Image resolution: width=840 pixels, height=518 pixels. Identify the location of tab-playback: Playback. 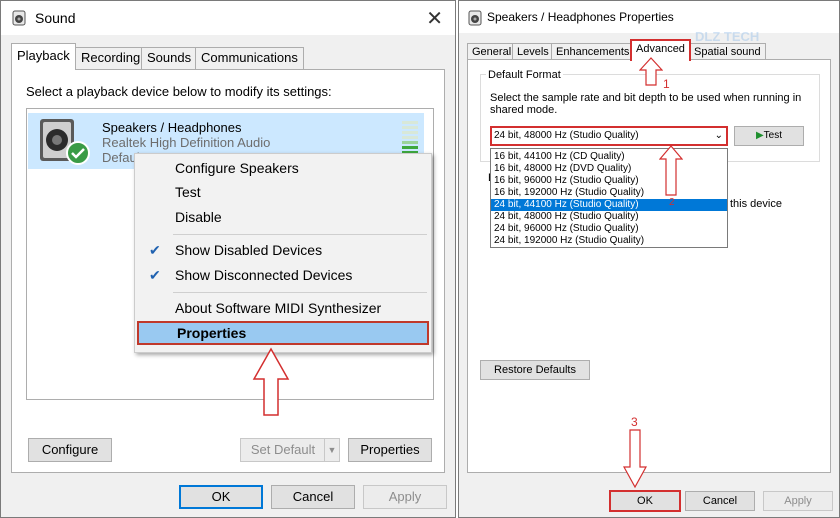
(43, 56).